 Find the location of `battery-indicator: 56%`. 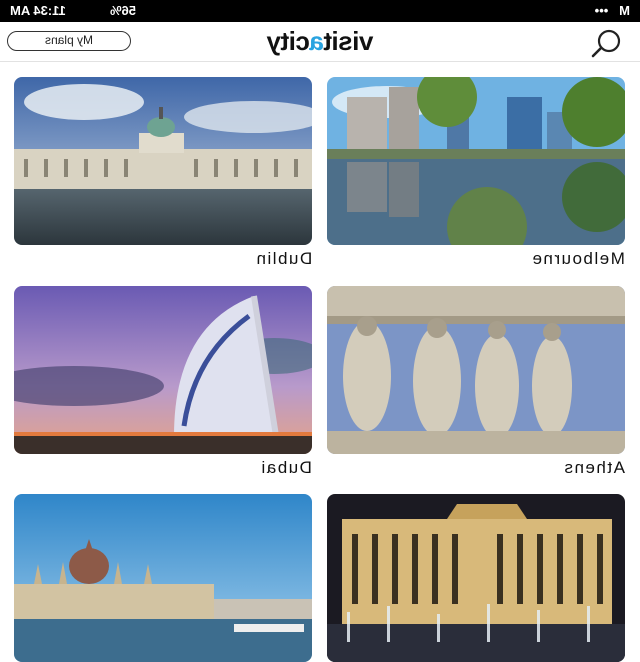

battery-indicator: 56% is located at coordinates (123, 10).